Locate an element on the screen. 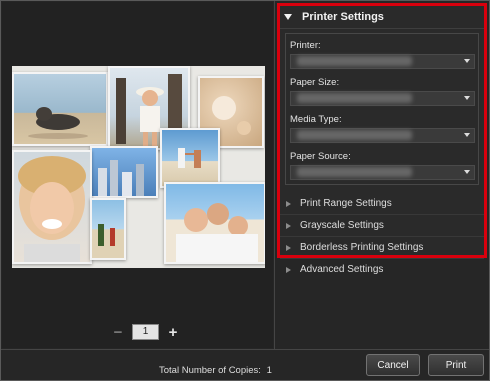 The height and width of the screenshot is (381, 490). media-type-select is located at coordinates (382, 135).